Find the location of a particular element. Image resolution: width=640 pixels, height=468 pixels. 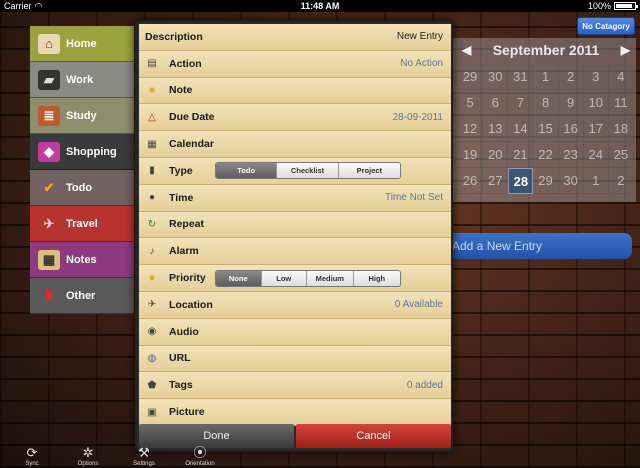

priority-option-none: None is located at coordinates (239, 278).